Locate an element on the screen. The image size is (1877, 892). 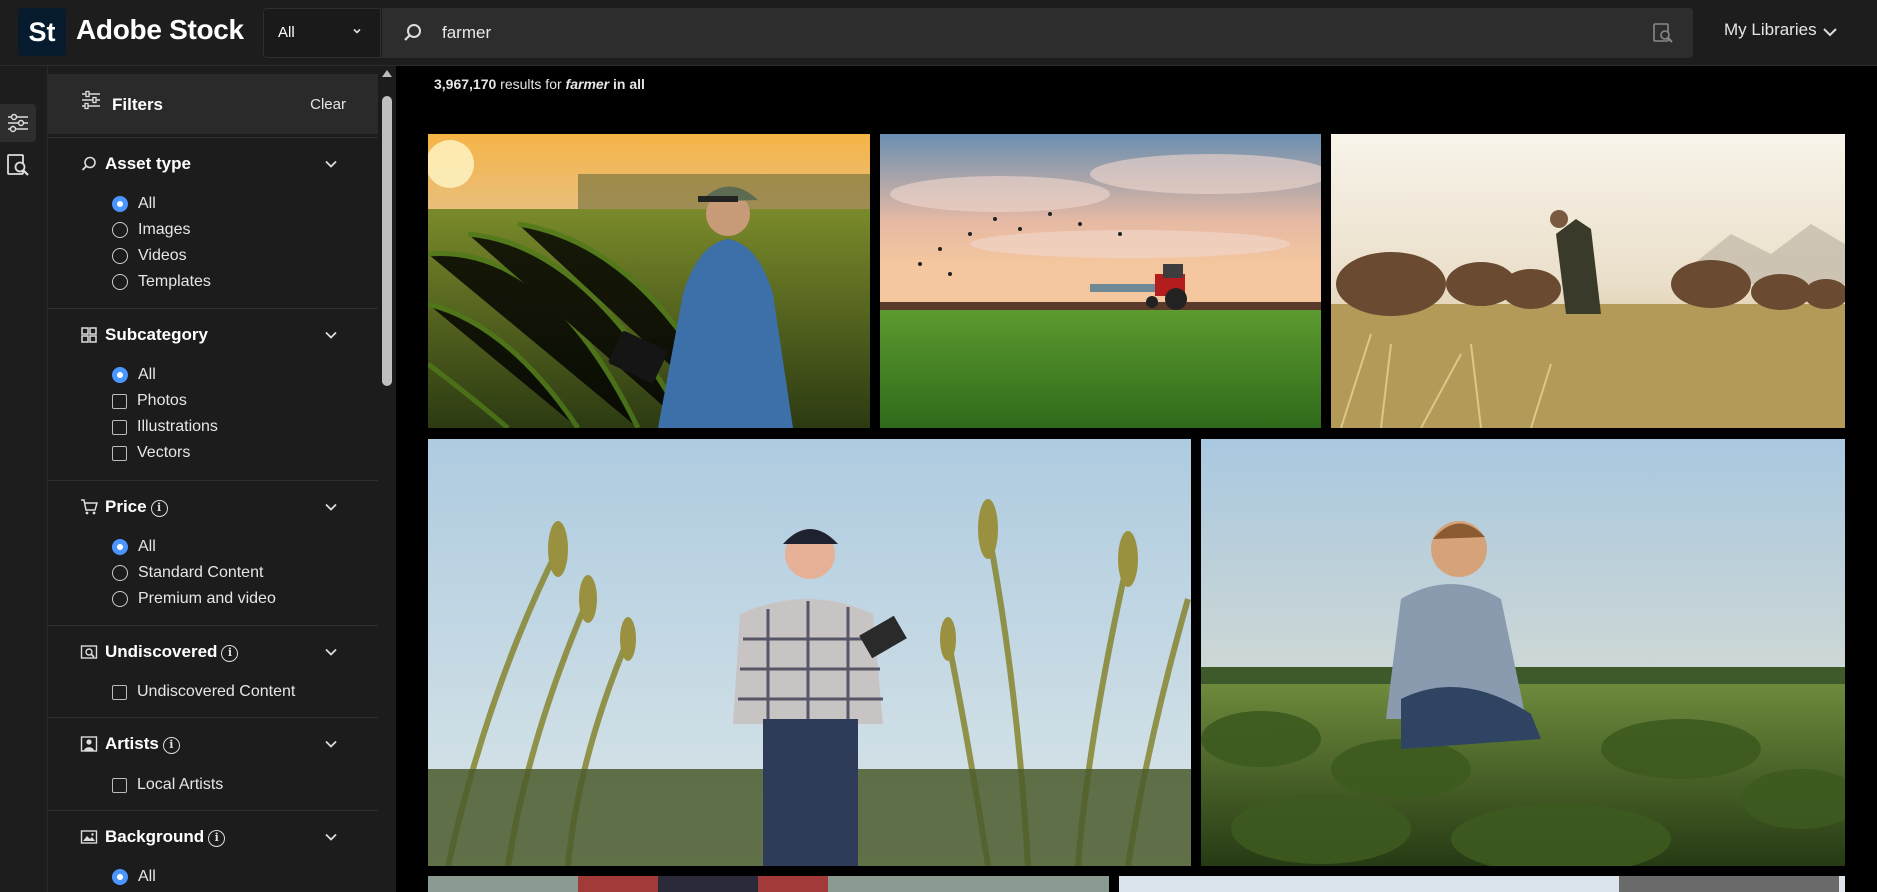
option-label: Vectors is located at coordinates (164, 452).